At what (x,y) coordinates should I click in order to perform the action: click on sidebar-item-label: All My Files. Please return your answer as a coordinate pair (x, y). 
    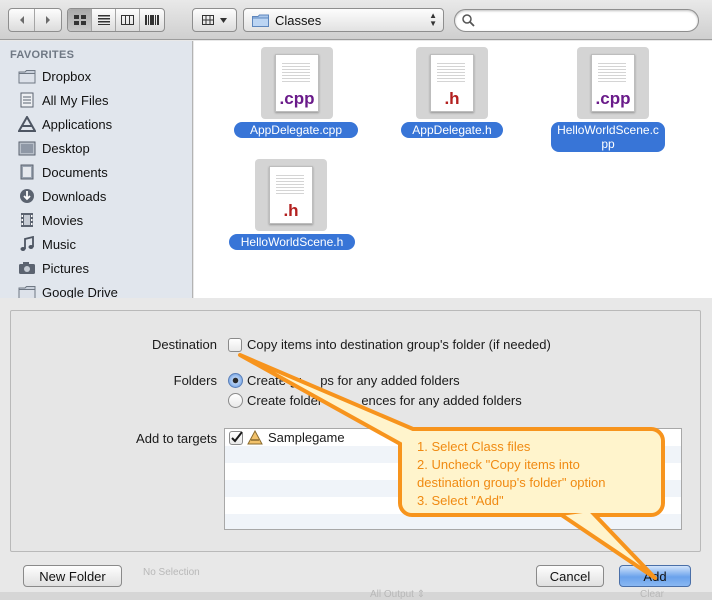
    Looking at the image, I should click on (75, 100).